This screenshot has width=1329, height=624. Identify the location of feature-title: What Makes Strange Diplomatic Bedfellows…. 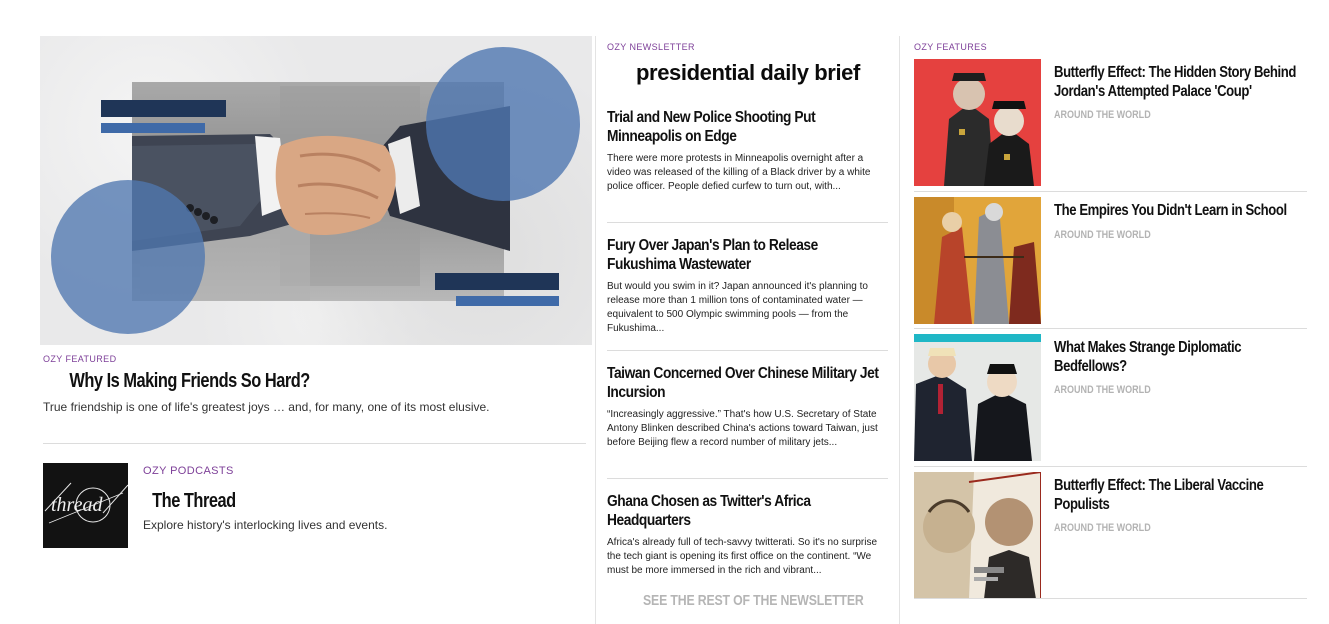
(1177, 357).